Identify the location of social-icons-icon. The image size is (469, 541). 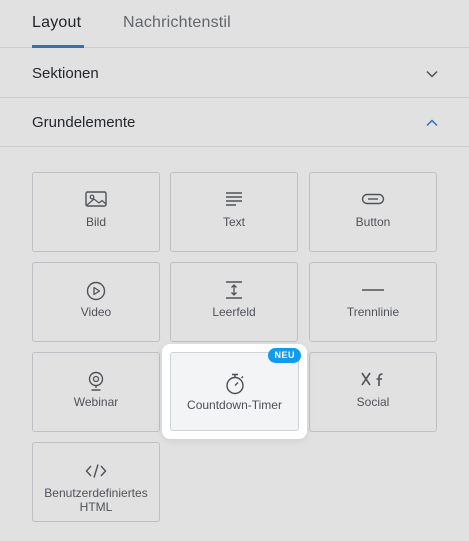
(372, 379).